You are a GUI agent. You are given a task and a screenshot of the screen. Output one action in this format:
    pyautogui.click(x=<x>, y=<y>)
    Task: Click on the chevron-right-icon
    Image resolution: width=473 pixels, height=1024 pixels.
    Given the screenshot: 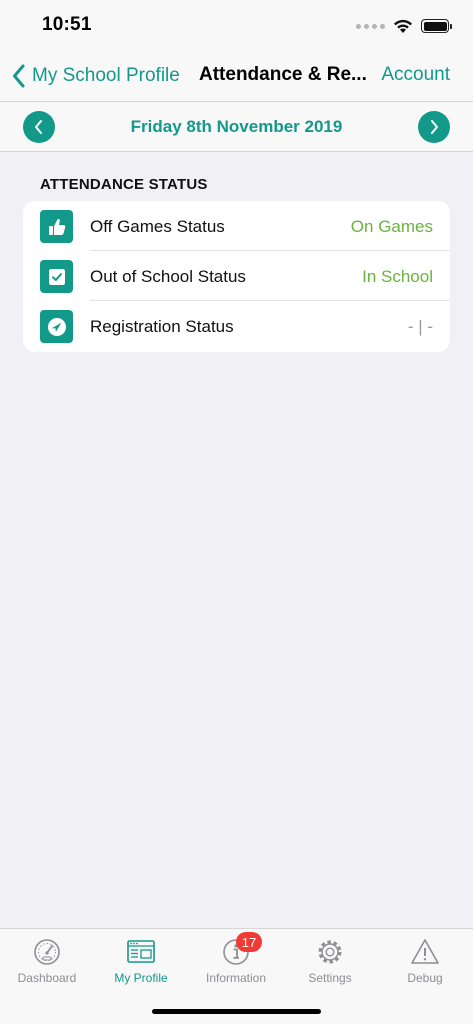 What is the action you would take?
    pyautogui.click(x=434, y=127)
    